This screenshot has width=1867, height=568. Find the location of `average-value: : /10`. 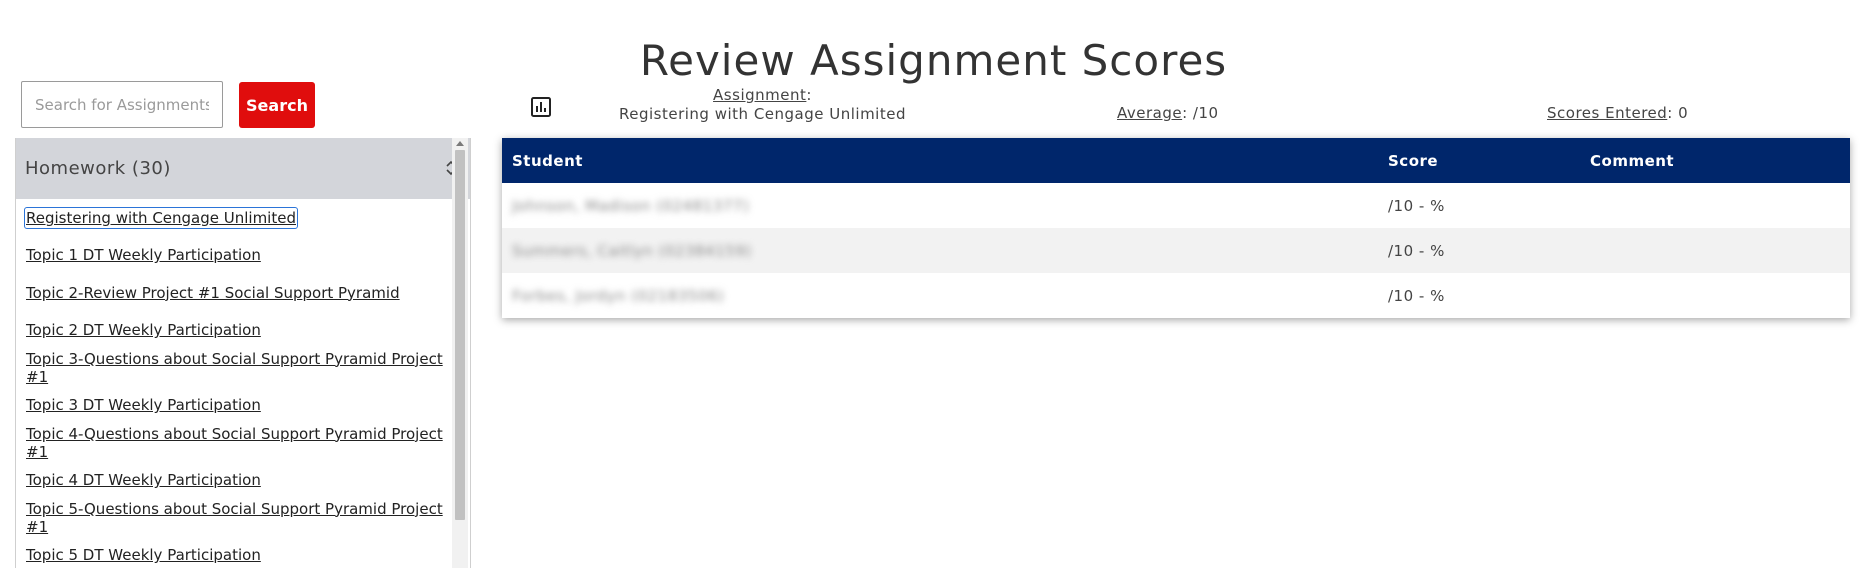

average-value: : /10 is located at coordinates (1200, 113).